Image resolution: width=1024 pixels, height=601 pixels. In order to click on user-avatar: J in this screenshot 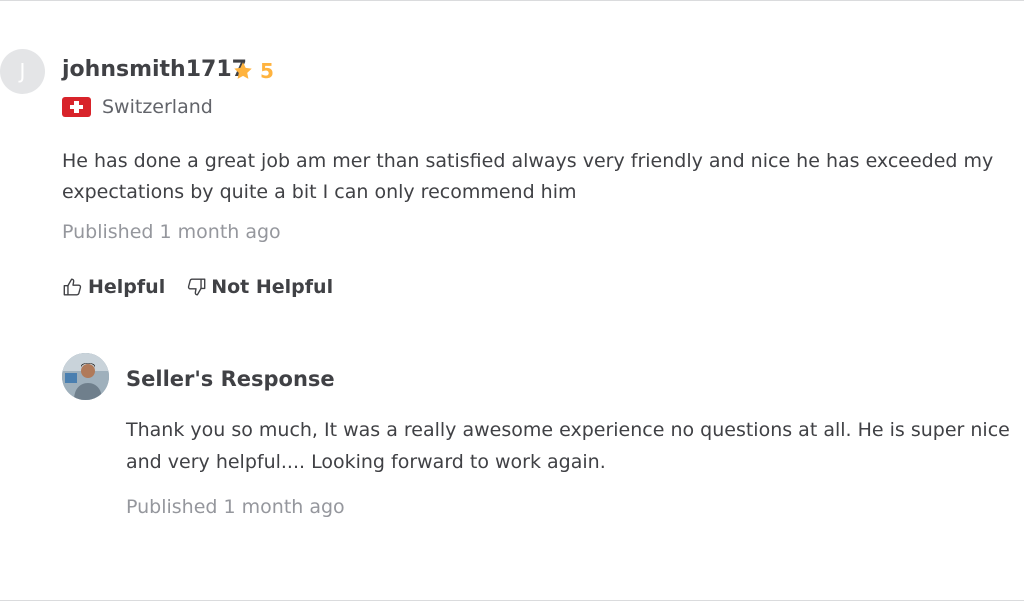, I will do `click(22, 71)`.